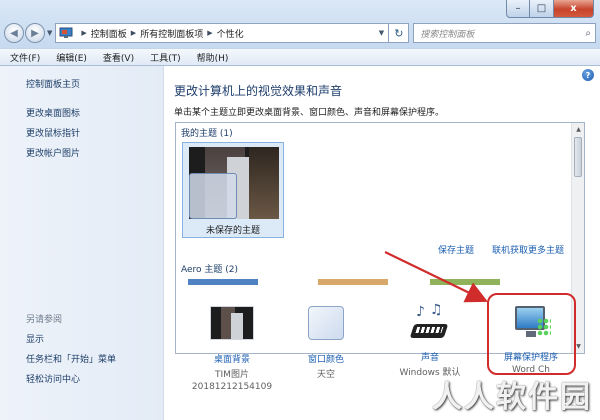 This screenshot has height=420, width=600. What do you see at coordinates (588, 75) in the screenshot?
I see `help-icon: ?` at bounding box center [588, 75].